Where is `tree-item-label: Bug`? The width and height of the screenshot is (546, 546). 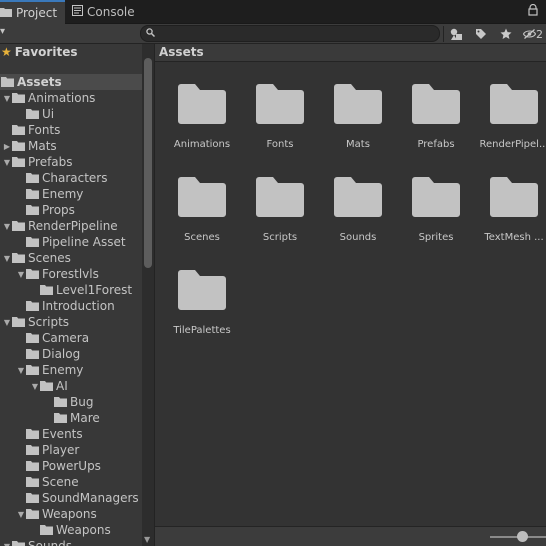
tree-item-label: Bug is located at coordinates (82, 402).